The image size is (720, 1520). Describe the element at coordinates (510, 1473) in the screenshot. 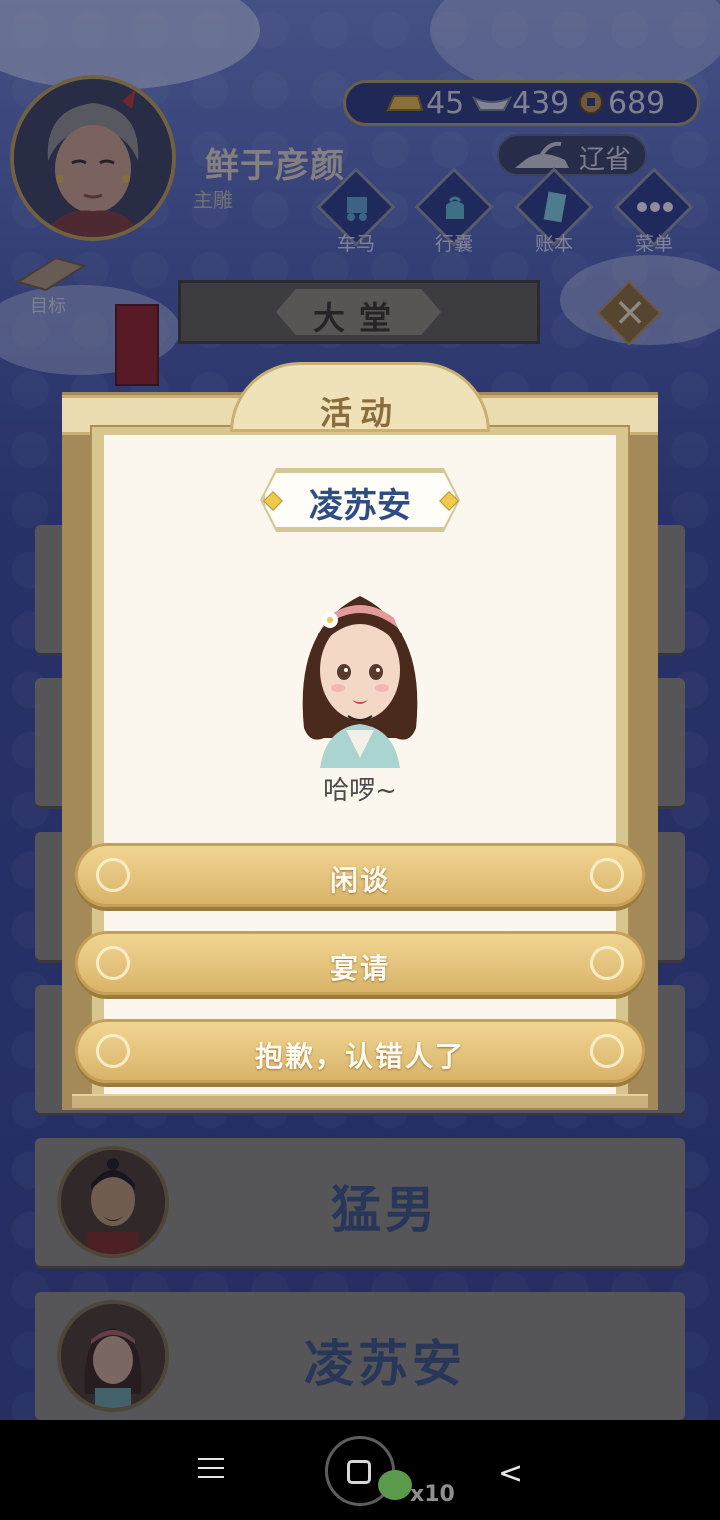

I see `back-icon: <` at that location.